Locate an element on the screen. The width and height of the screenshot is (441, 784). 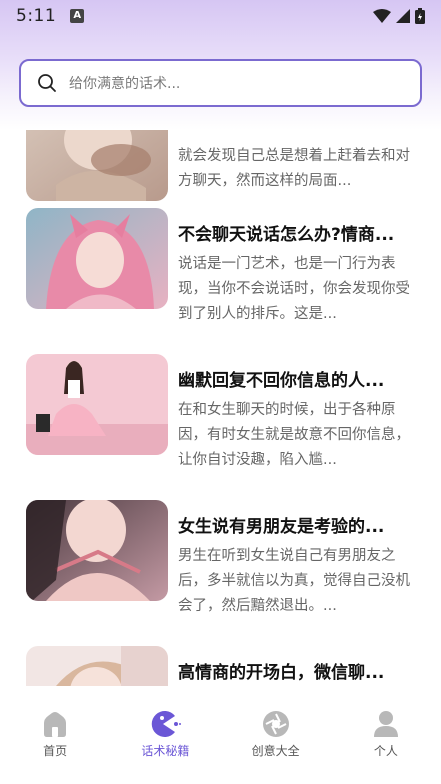
battery-icon is located at coordinates (420, 16).